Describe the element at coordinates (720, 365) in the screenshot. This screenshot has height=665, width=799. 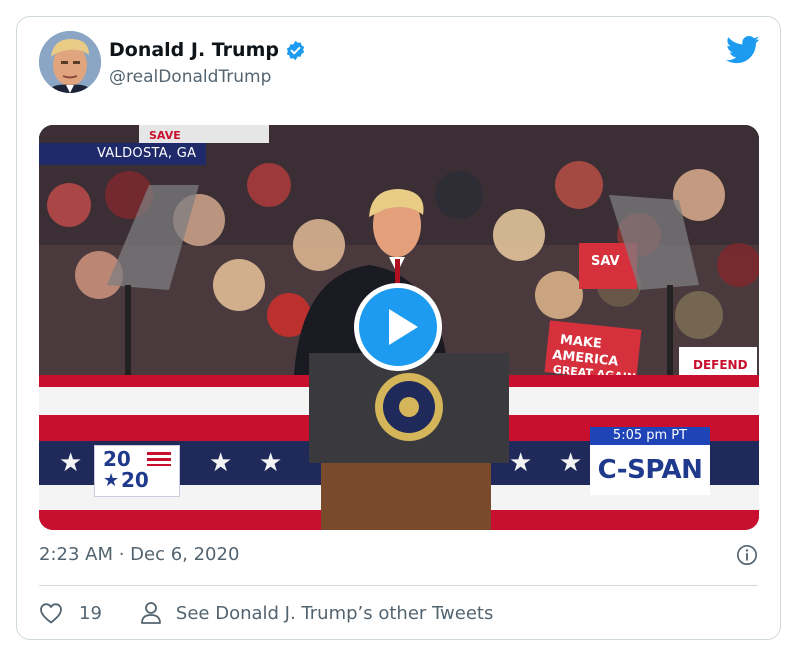
I see `svg-text: DEFEND` at that location.